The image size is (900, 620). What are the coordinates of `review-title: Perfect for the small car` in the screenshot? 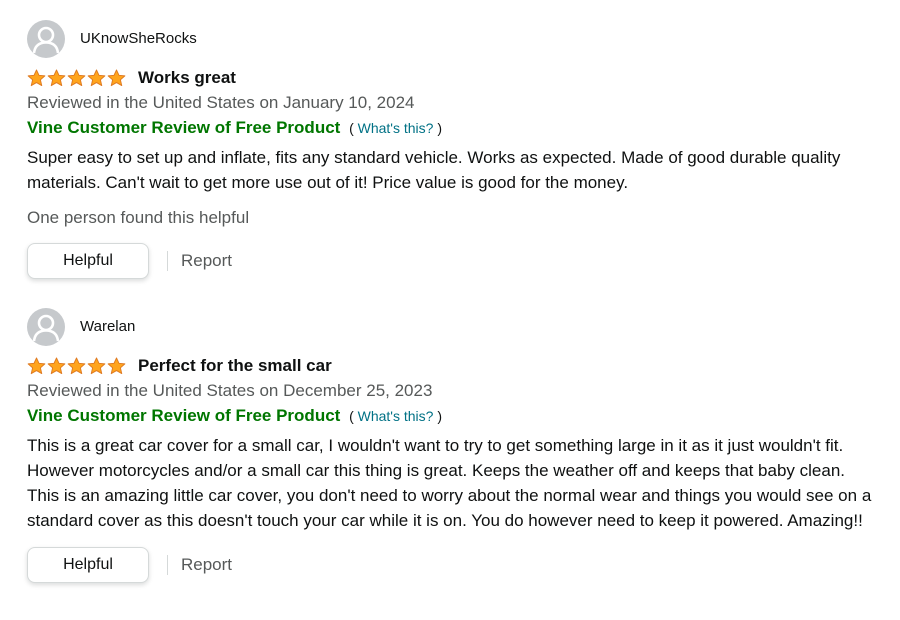 It's located at (235, 366).